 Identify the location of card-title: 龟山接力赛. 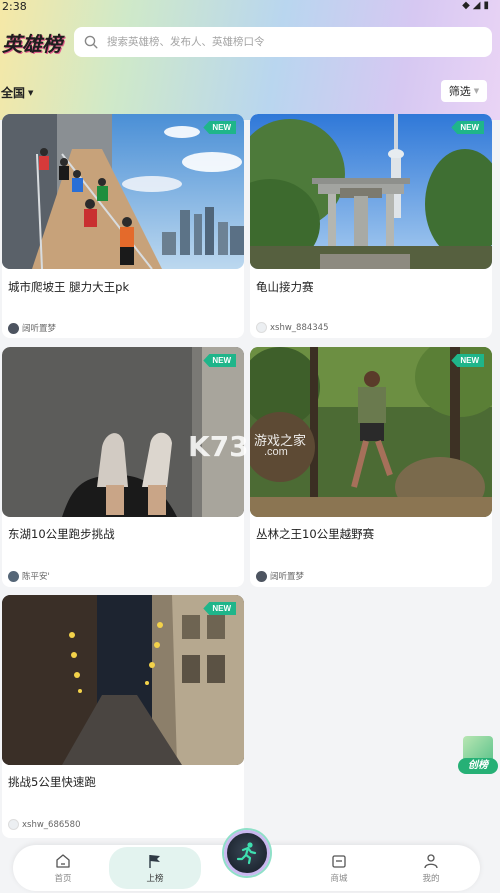
(285, 287).